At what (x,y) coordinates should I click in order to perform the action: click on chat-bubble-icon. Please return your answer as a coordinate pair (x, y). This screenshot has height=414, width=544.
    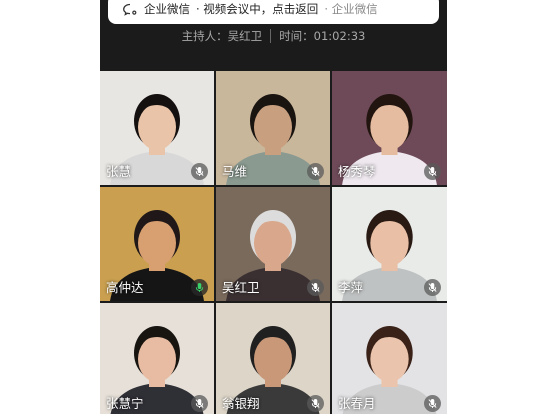
    Looking at the image, I should click on (130, 9).